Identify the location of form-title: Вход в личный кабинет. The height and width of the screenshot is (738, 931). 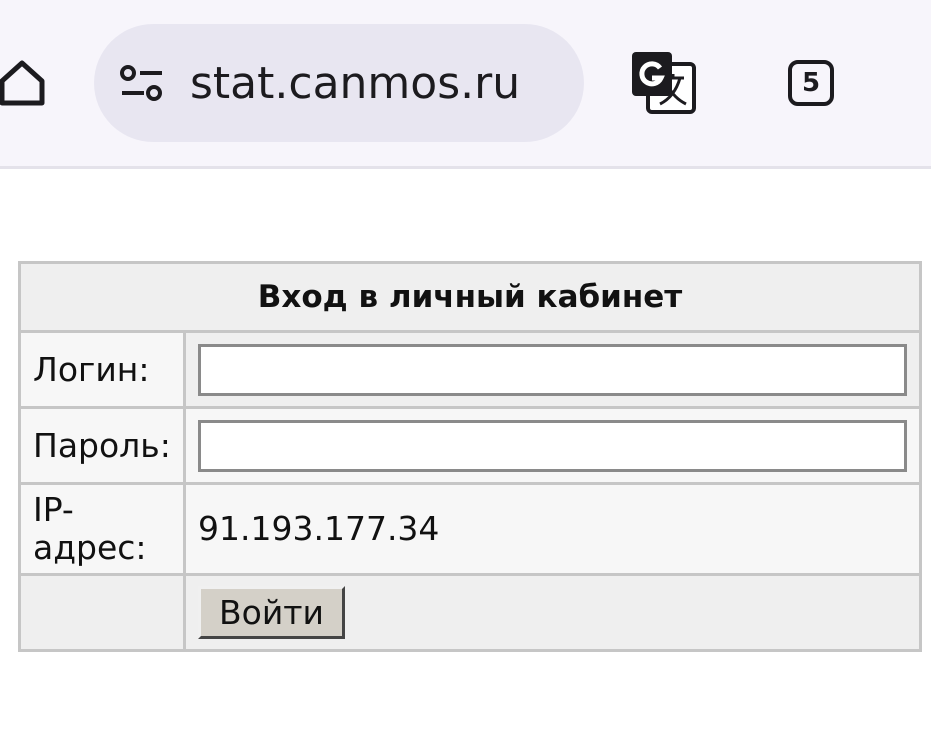
(470, 297).